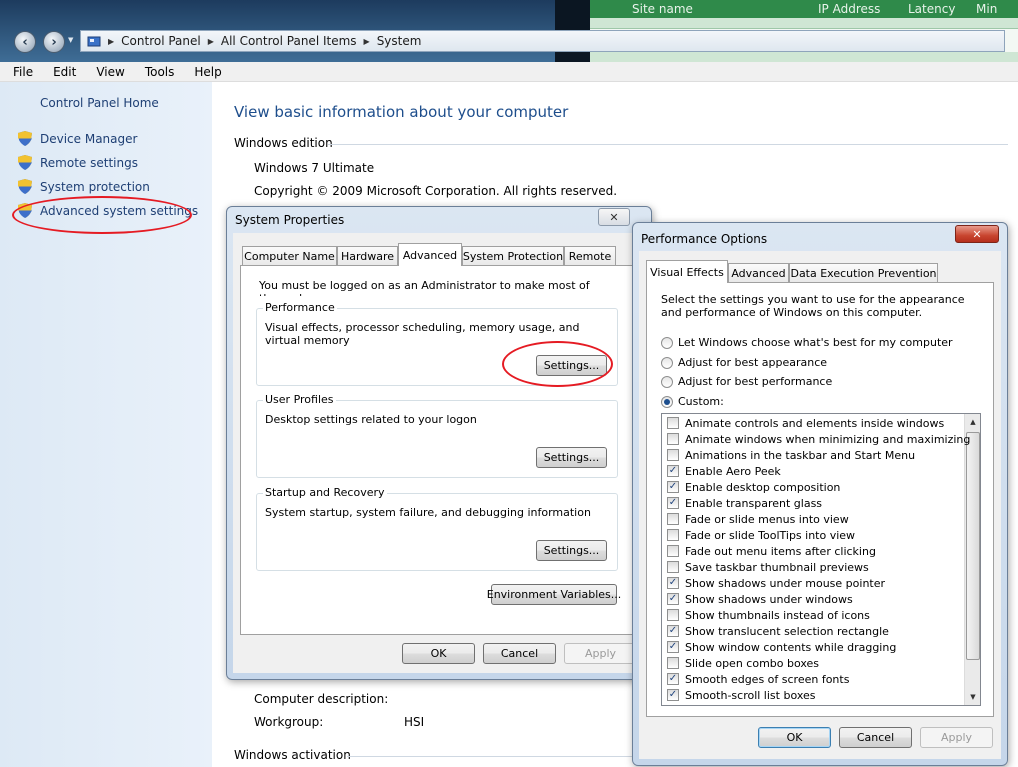 This screenshot has width=1018, height=767. What do you see at coordinates (973, 546) in the screenshot?
I see `scroll-thumb` at bounding box center [973, 546].